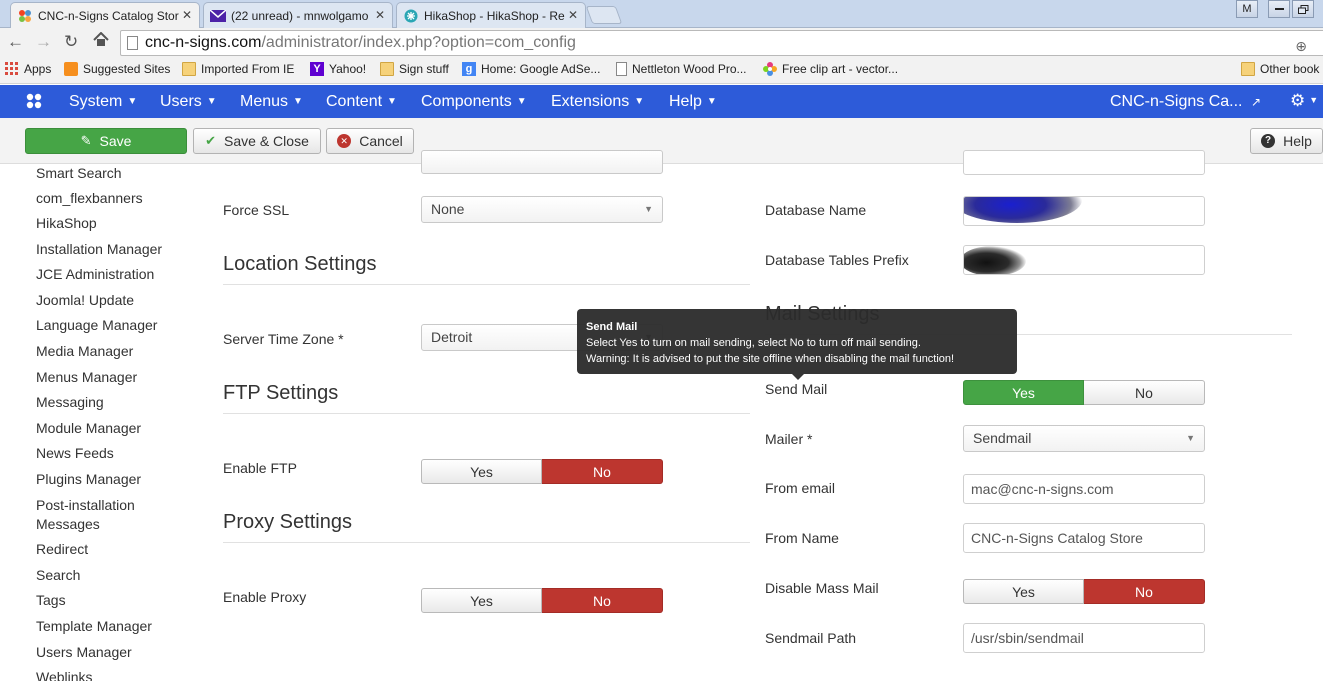 The height and width of the screenshot is (681, 1323). I want to click on location-settings-title: Location Settings, so click(300, 264).